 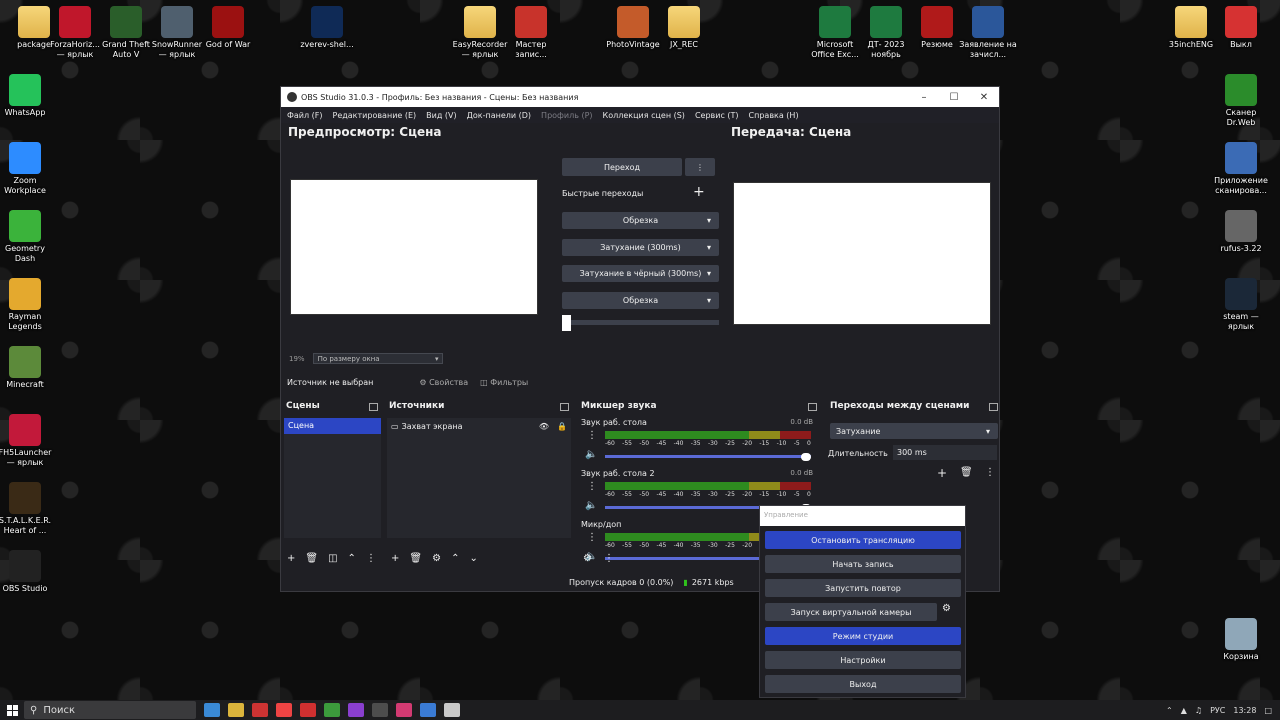 I want to click on scene-item: Сцена, so click(x=332, y=426).